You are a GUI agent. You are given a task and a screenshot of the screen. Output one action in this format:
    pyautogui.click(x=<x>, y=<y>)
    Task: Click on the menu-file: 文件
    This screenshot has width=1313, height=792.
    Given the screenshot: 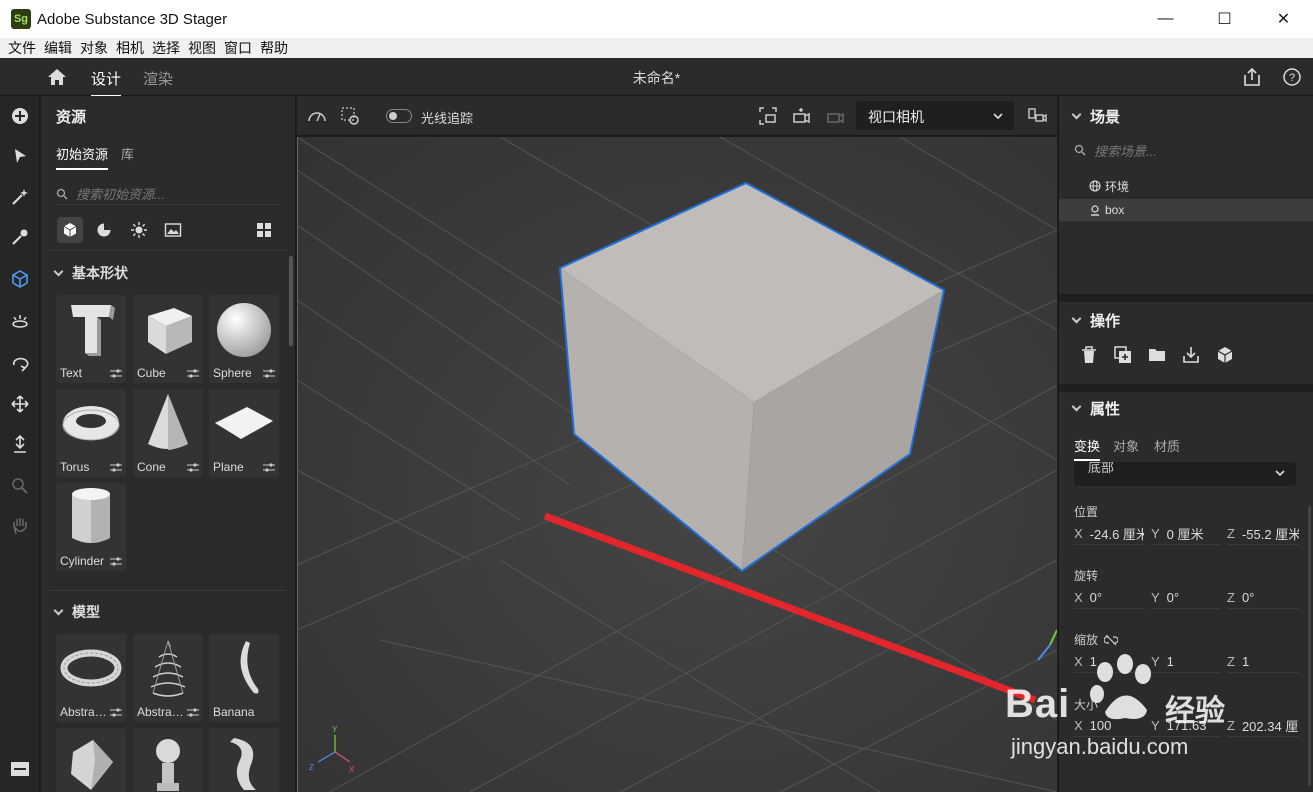 What is the action you would take?
    pyautogui.click(x=22, y=48)
    